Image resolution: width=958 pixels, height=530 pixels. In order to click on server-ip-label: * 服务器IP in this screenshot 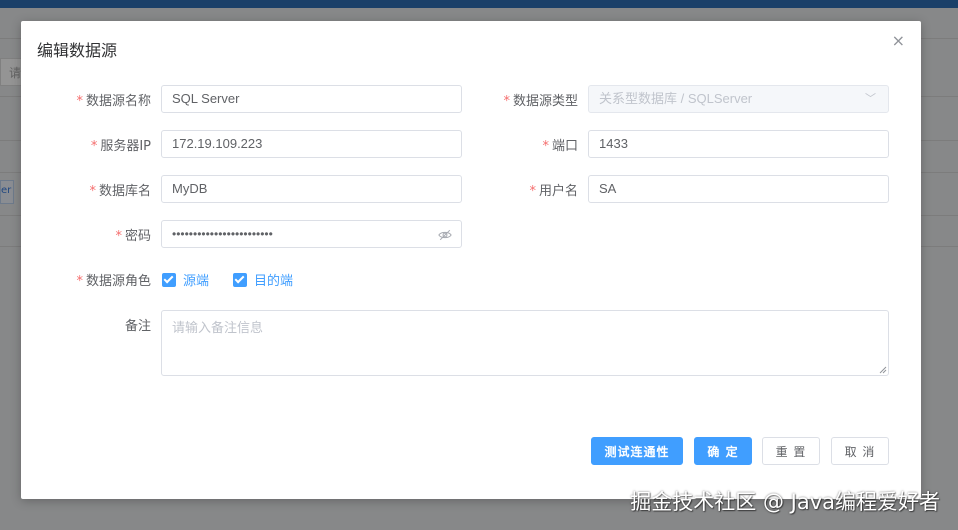, I will do `click(120, 146)`.